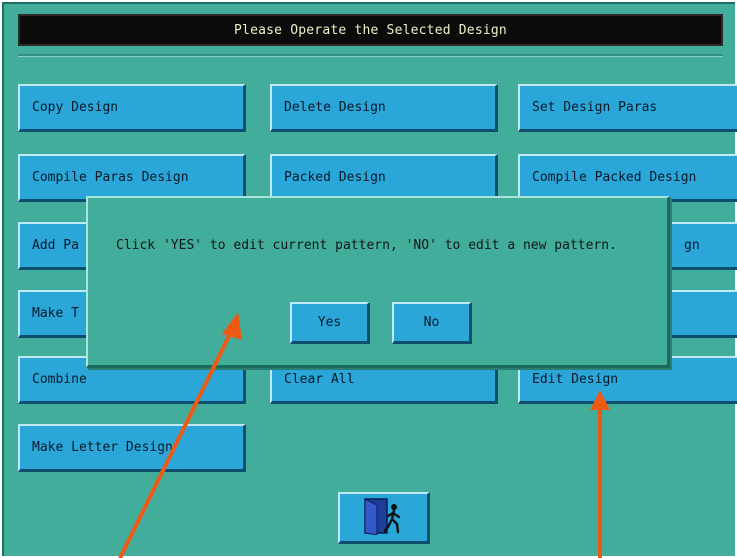 The height and width of the screenshot is (558, 737). What do you see at coordinates (132, 108) in the screenshot?
I see `copy-design-button: Copy Design` at bounding box center [132, 108].